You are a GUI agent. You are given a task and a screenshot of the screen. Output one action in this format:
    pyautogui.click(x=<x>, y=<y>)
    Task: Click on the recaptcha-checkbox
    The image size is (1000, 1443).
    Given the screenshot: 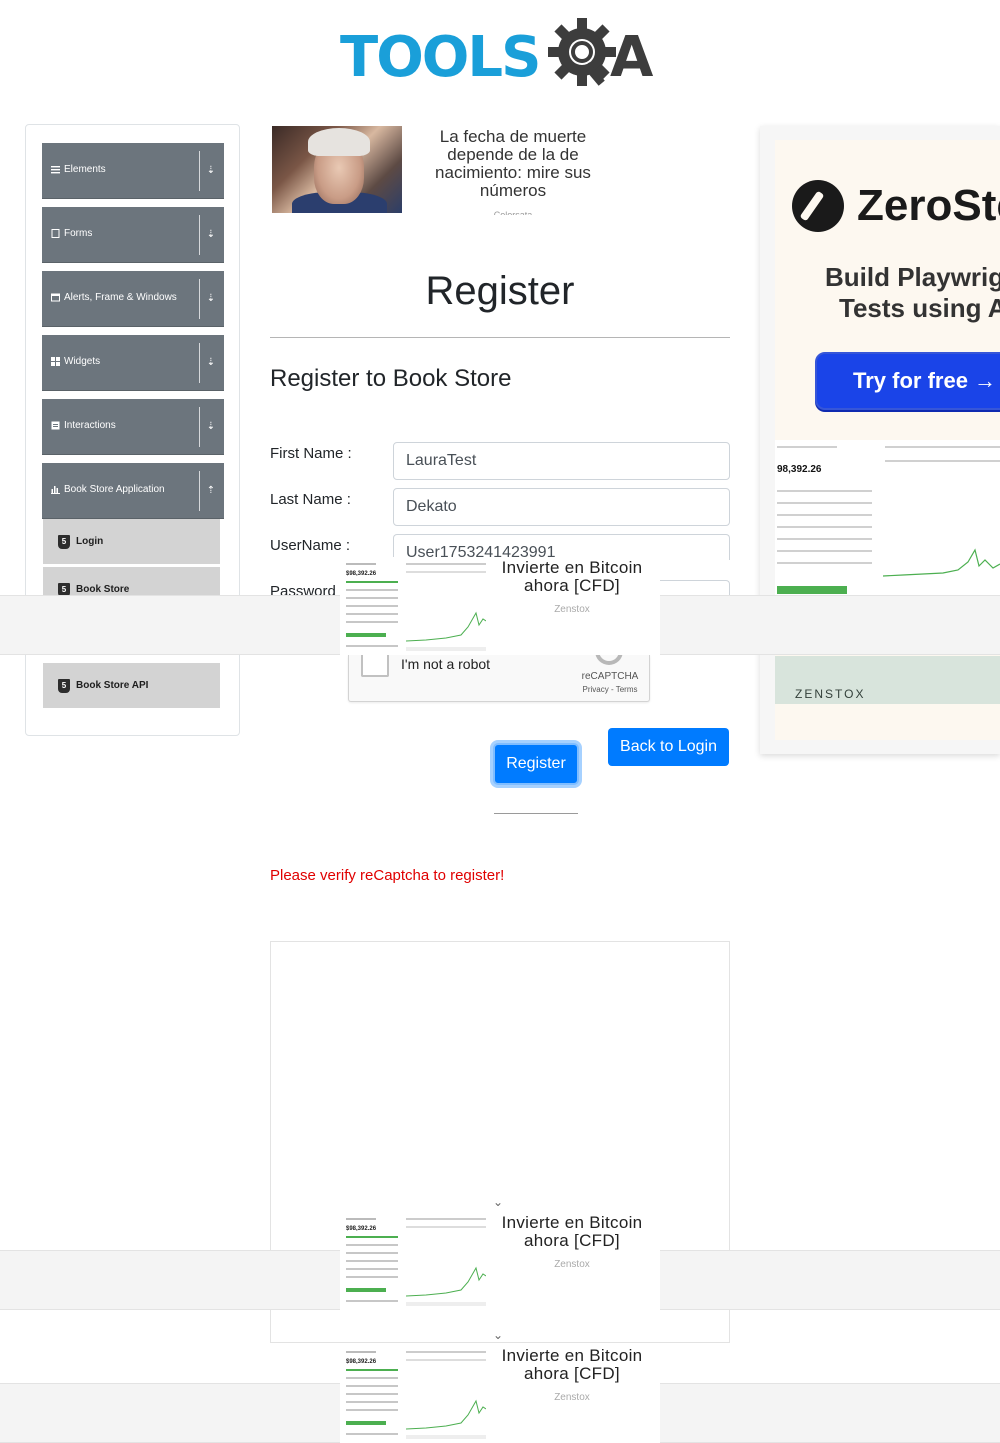 What is the action you would take?
    pyautogui.click(x=375, y=665)
    